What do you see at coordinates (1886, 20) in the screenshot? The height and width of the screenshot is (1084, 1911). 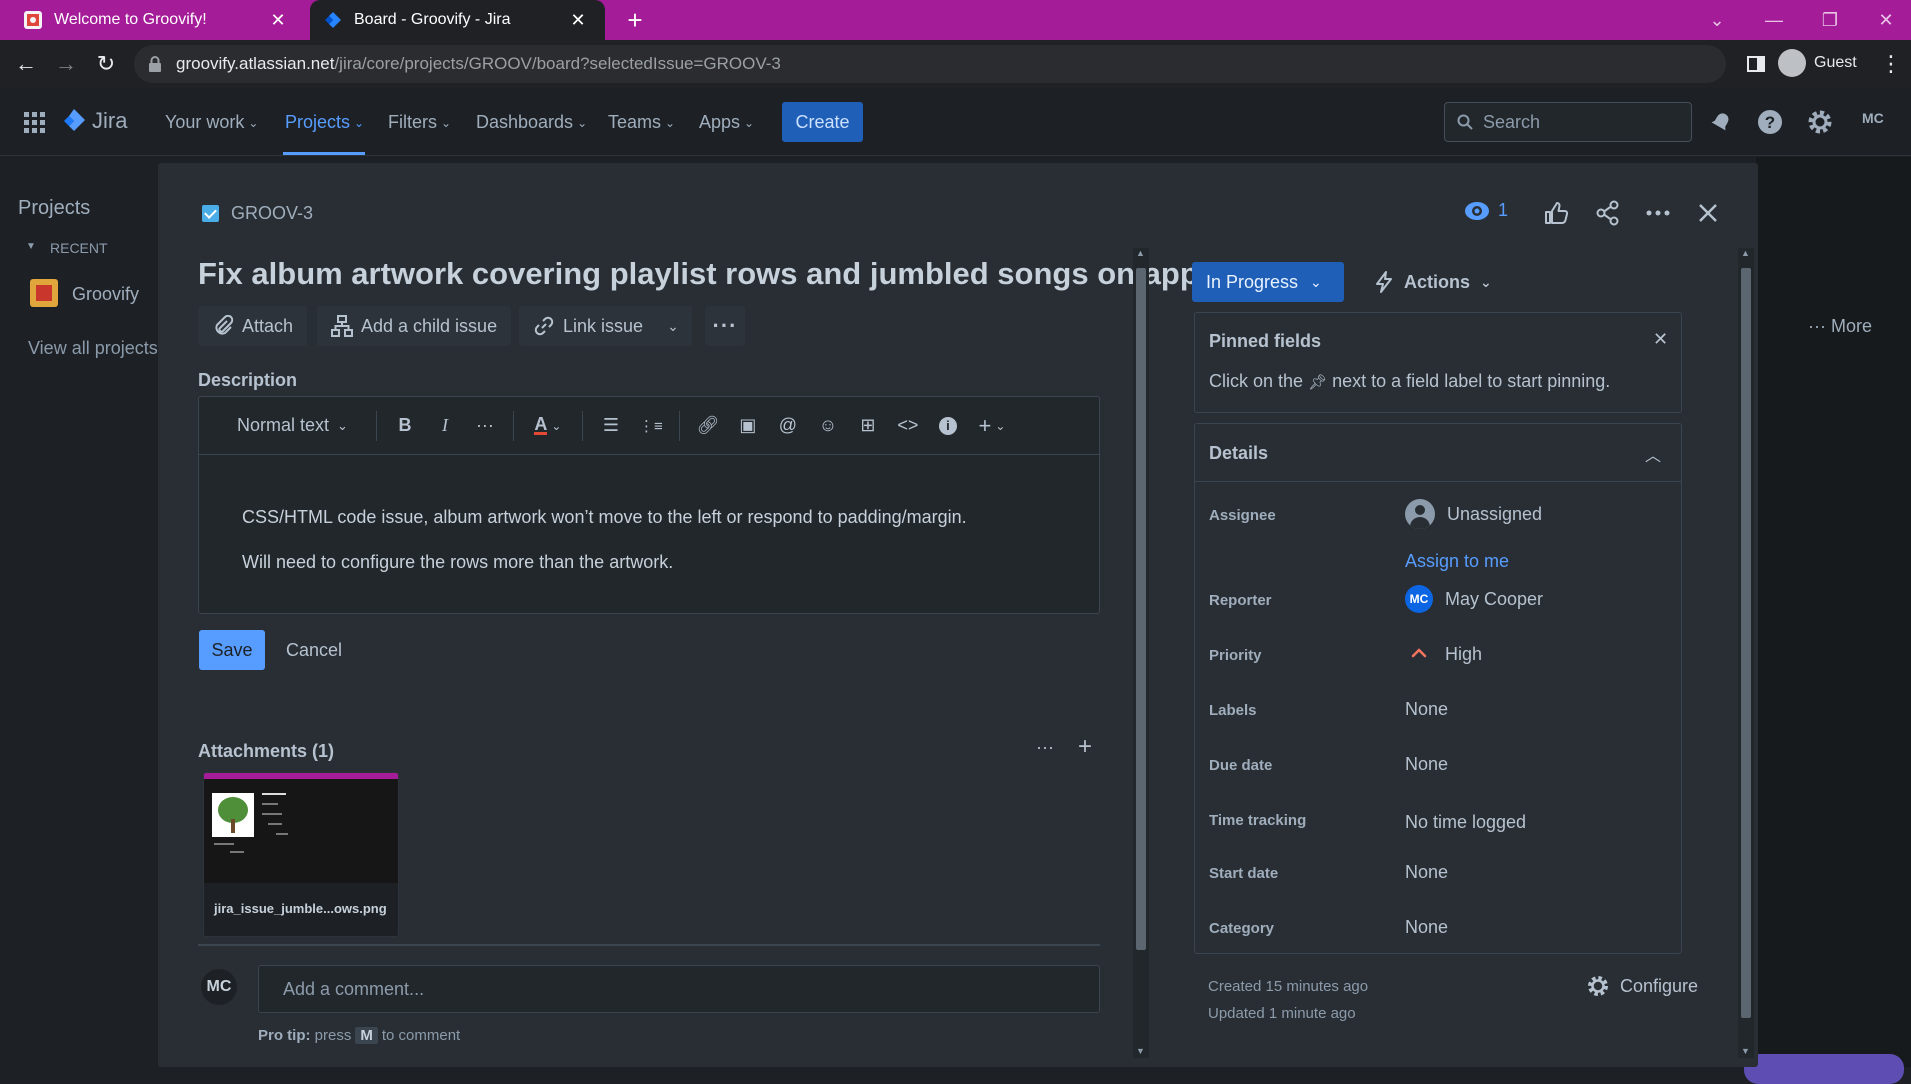 I see `close-window-icon: ✕` at bounding box center [1886, 20].